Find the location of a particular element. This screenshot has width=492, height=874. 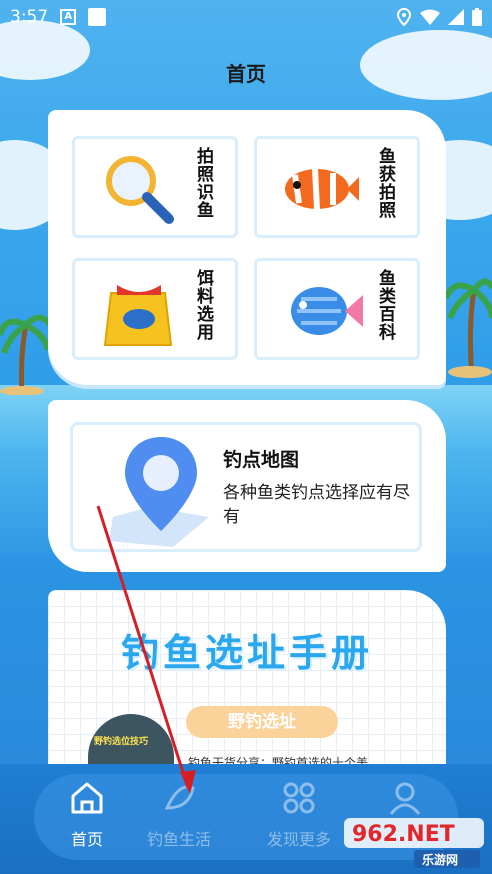

annotation-arrow is located at coordinates (146, 649).